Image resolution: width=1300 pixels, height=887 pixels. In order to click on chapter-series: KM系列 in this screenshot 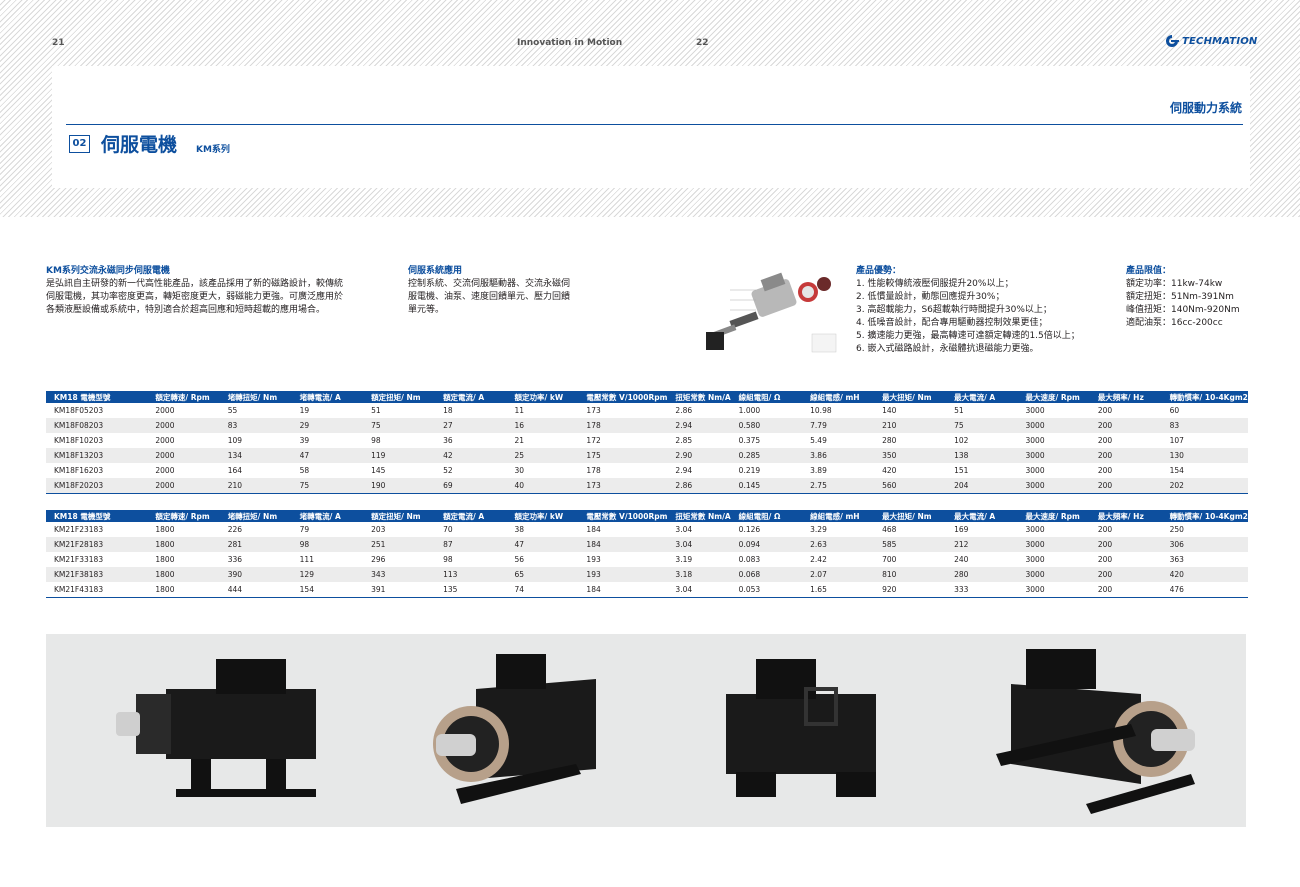, I will do `click(213, 150)`.